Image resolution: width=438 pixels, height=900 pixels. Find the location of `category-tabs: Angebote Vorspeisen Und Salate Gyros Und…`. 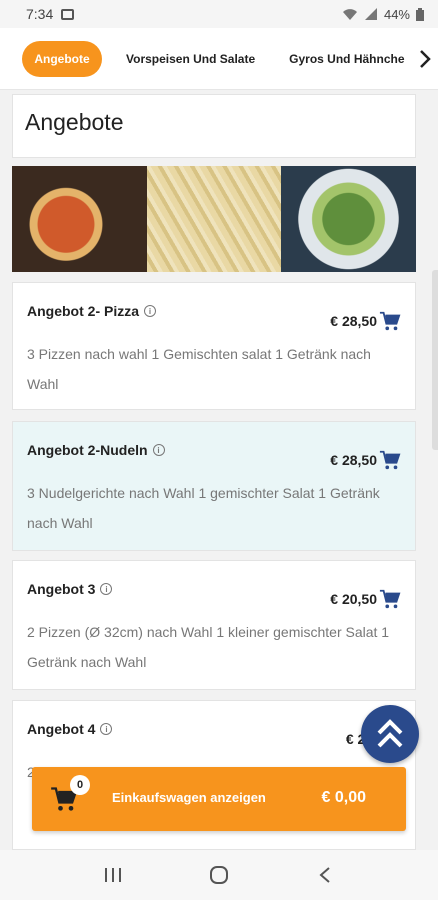

category-tabs: Angebote Vorspeisen Und Salate Gyros Und… is located at coordinates (219, 59).